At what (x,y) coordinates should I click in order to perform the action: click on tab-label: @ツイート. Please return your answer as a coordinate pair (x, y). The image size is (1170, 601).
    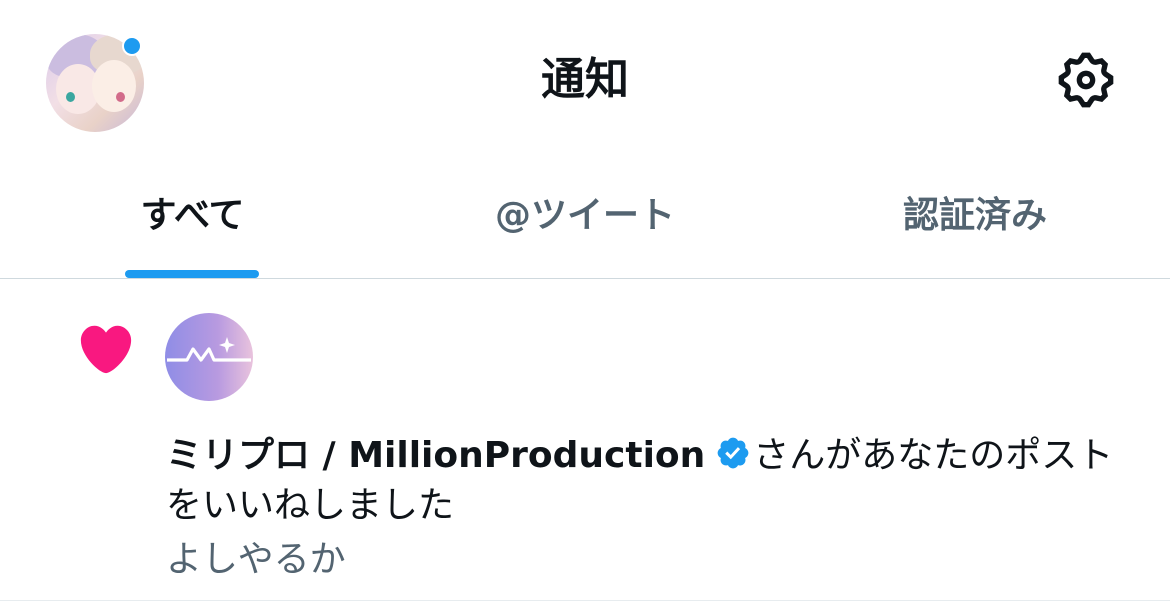
    Looking at the image, I should click on (584, 215).